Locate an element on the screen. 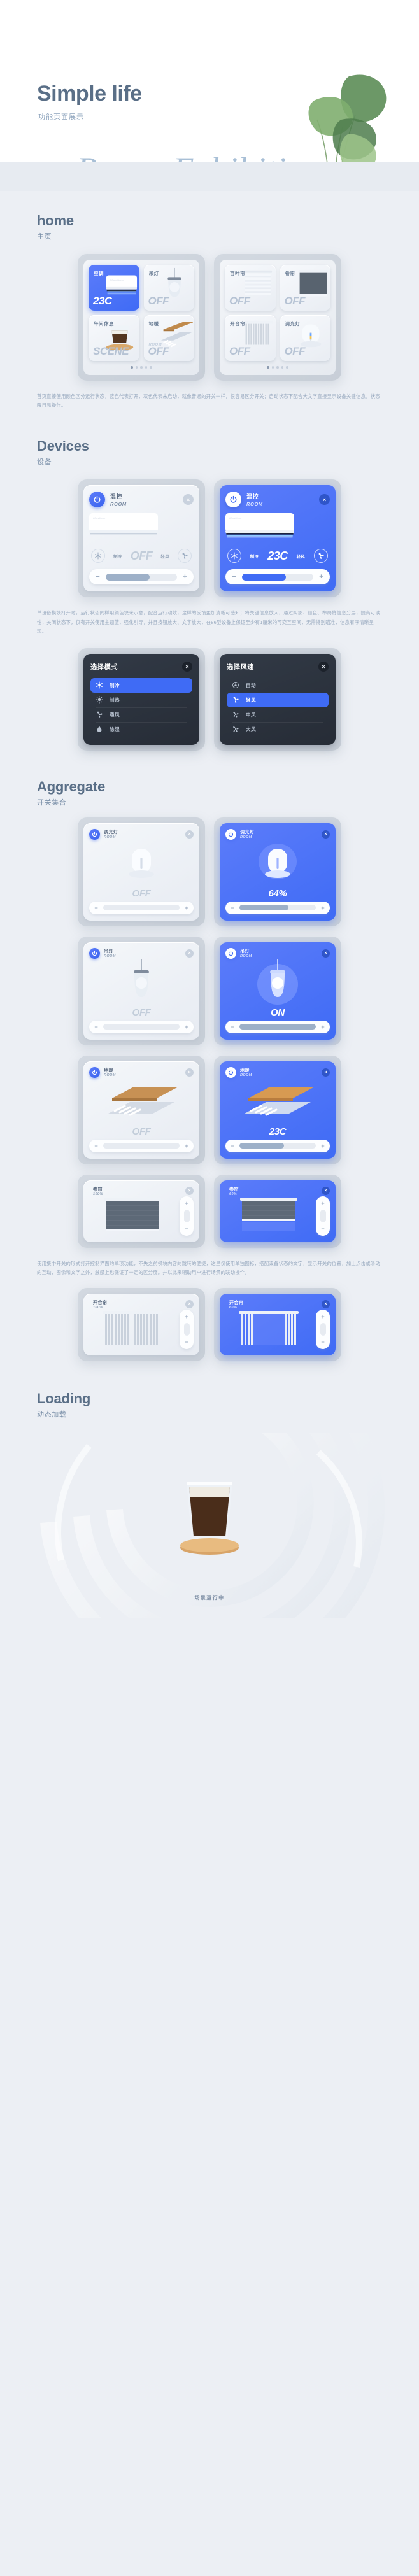 This screenshot has width=419, height=2576. mode-option-fan: 通风 is located at coordinates (141, 714).